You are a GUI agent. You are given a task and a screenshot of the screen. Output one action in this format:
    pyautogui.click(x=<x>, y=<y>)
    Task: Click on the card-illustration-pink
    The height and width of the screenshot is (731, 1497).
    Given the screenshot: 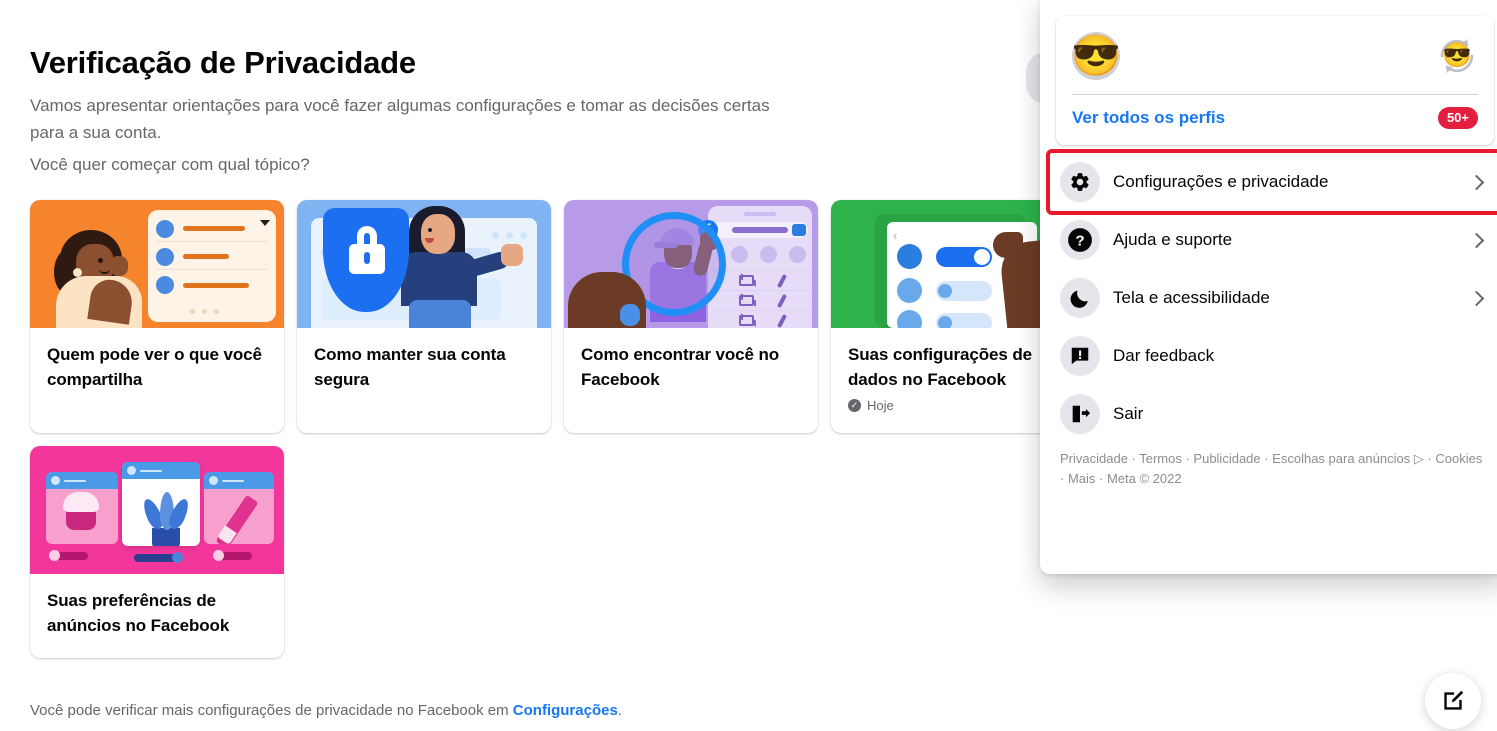 What is the action you would take?
    pyautogui.click(x=157, y=510)
    